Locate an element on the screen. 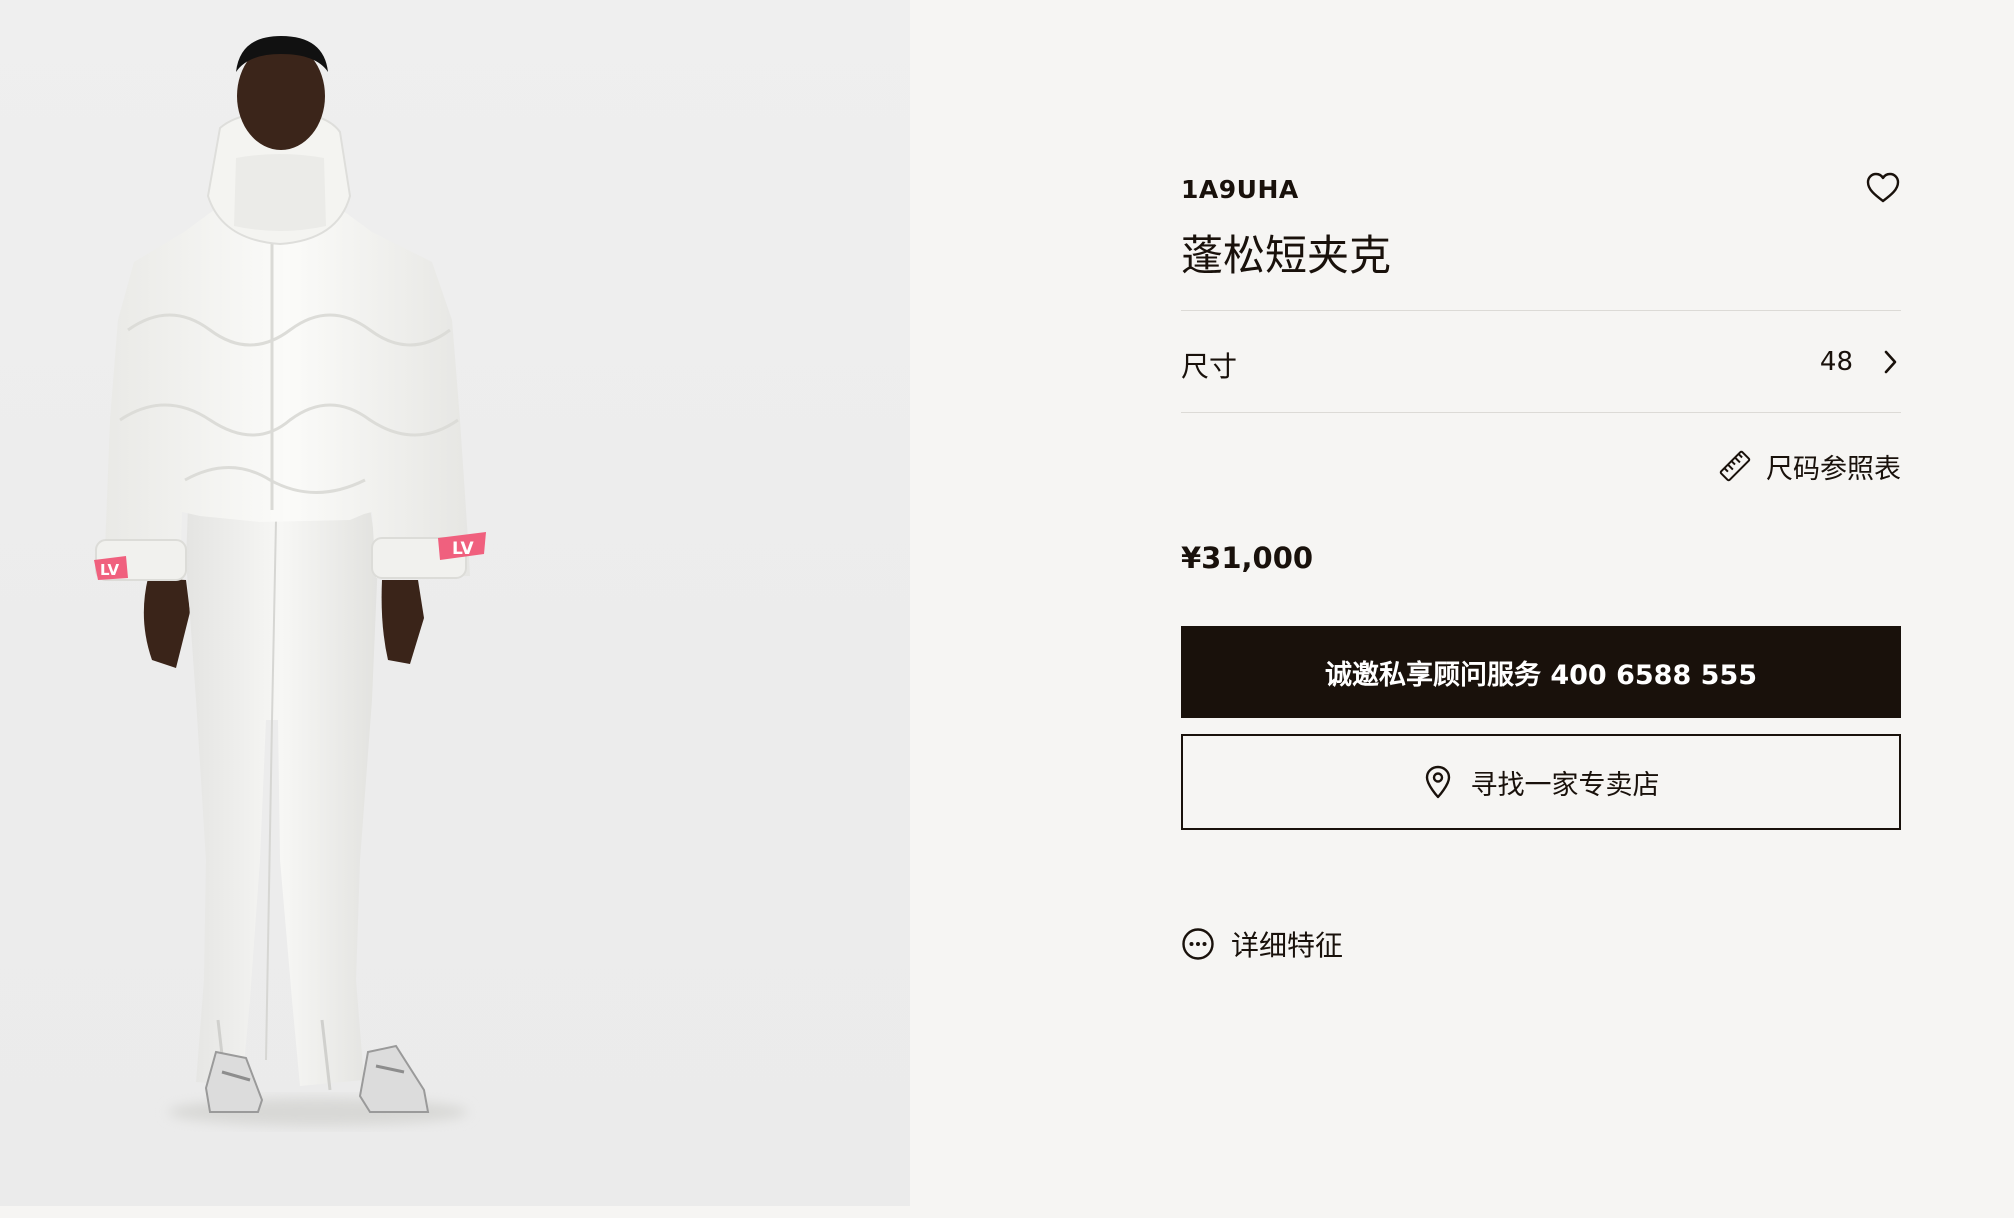 The height and width of the screenshot is (1218, 2014). client-advisor-label: 诚邀私享顾问服务 400 6588 555 is located at coordinates (1541, 675).